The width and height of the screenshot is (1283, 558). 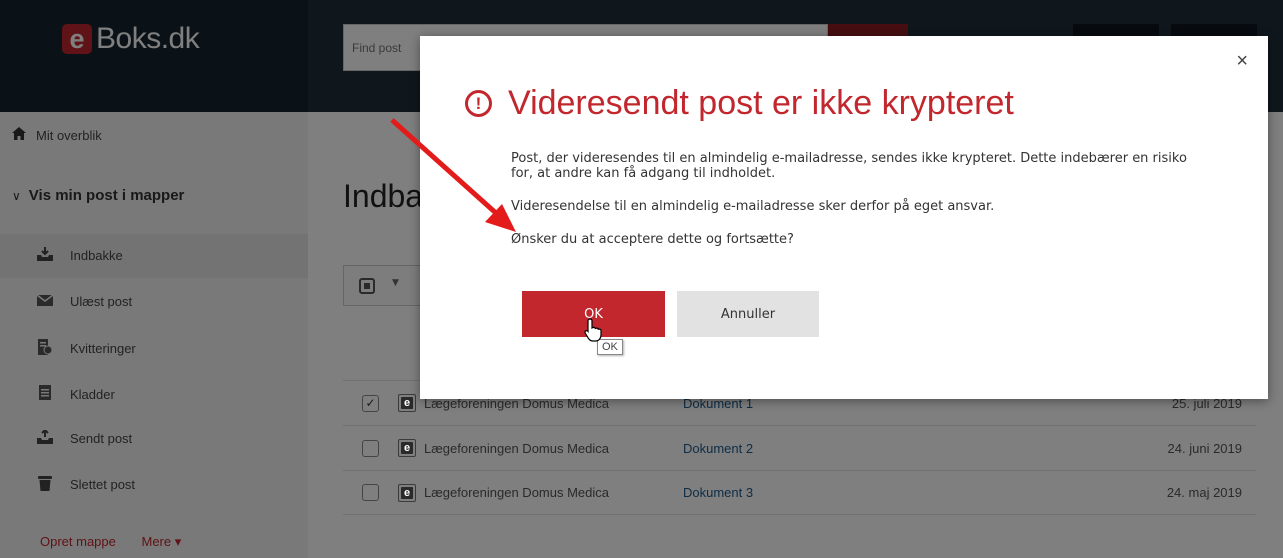 I want to click on dialog-title-row: ! Videresendt post er ikke krypteret, so click(x=739, y=103).